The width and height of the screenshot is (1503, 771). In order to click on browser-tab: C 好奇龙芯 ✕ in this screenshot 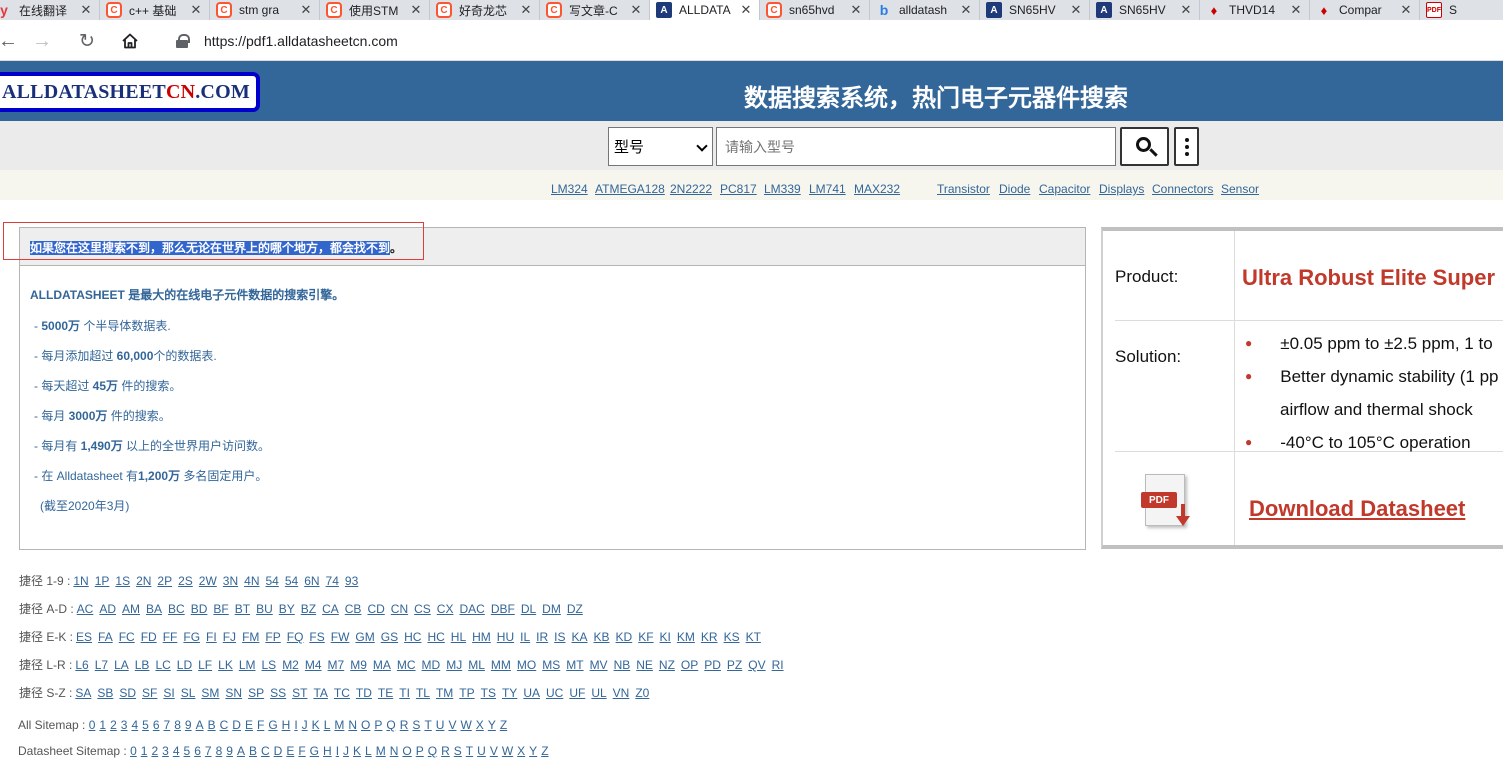, I will do `click(485, 10)`.